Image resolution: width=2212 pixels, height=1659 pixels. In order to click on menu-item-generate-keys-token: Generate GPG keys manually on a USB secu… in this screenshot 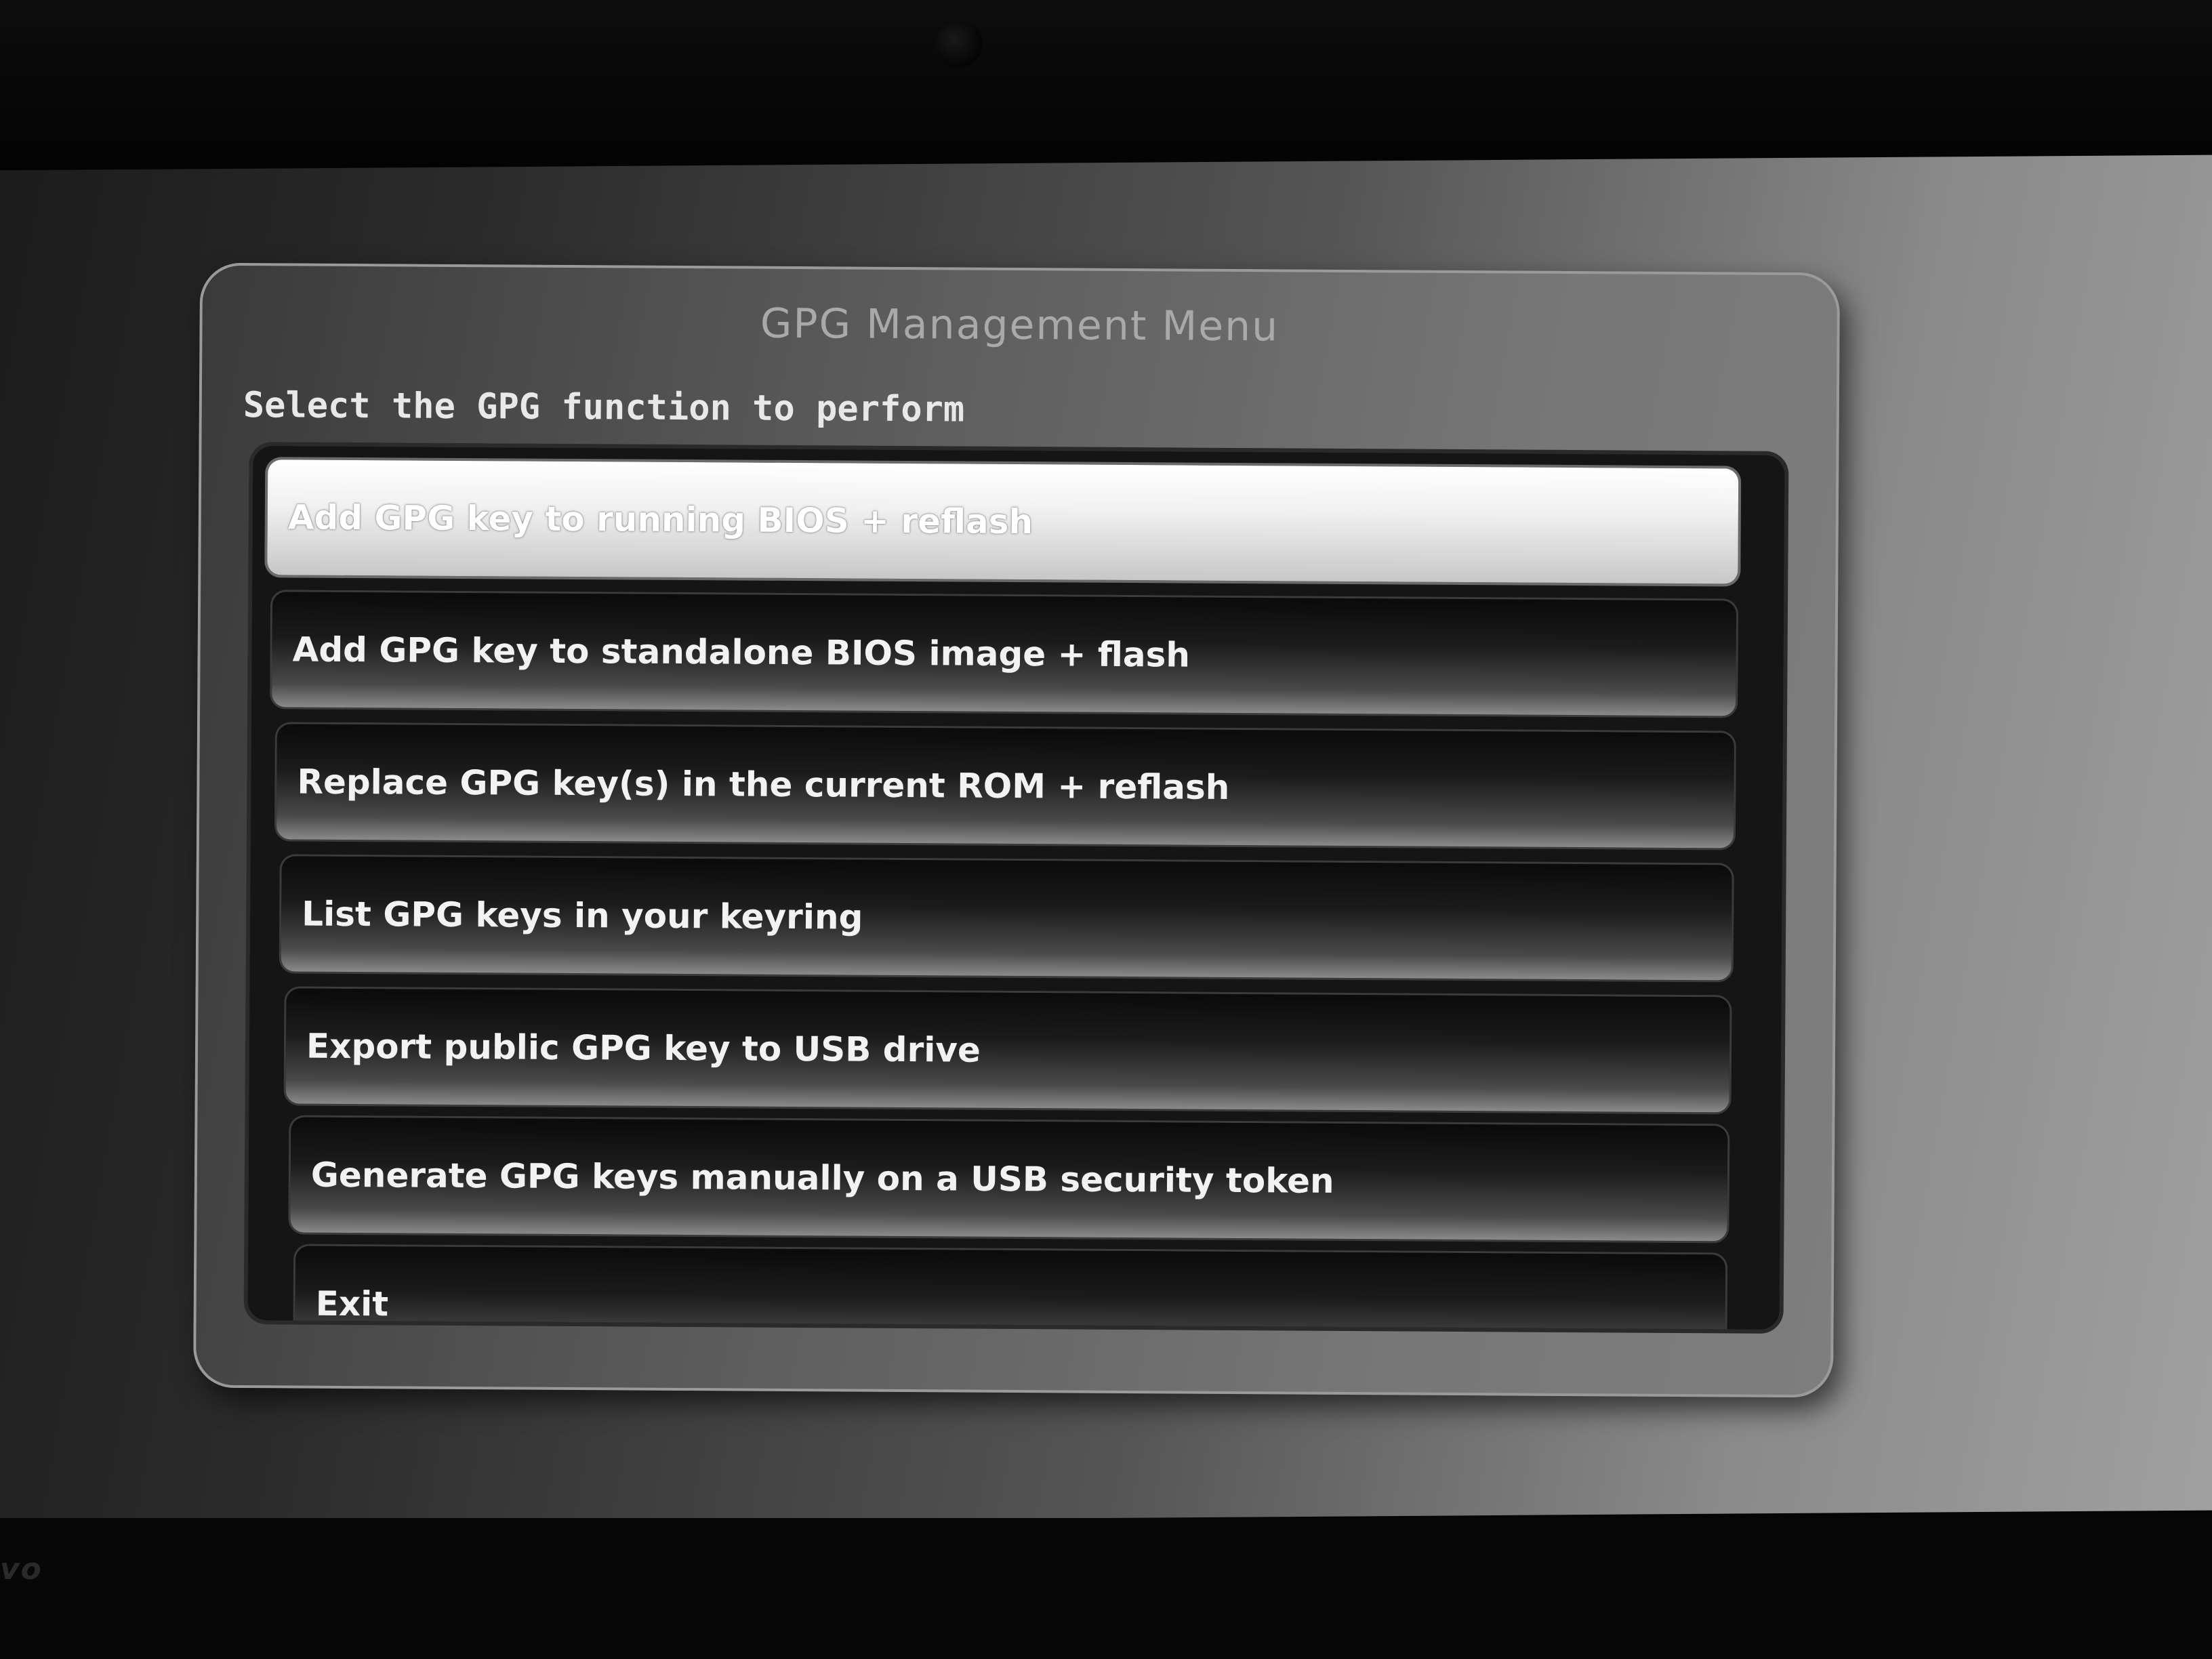, I will do `click(1009, 1180)`.